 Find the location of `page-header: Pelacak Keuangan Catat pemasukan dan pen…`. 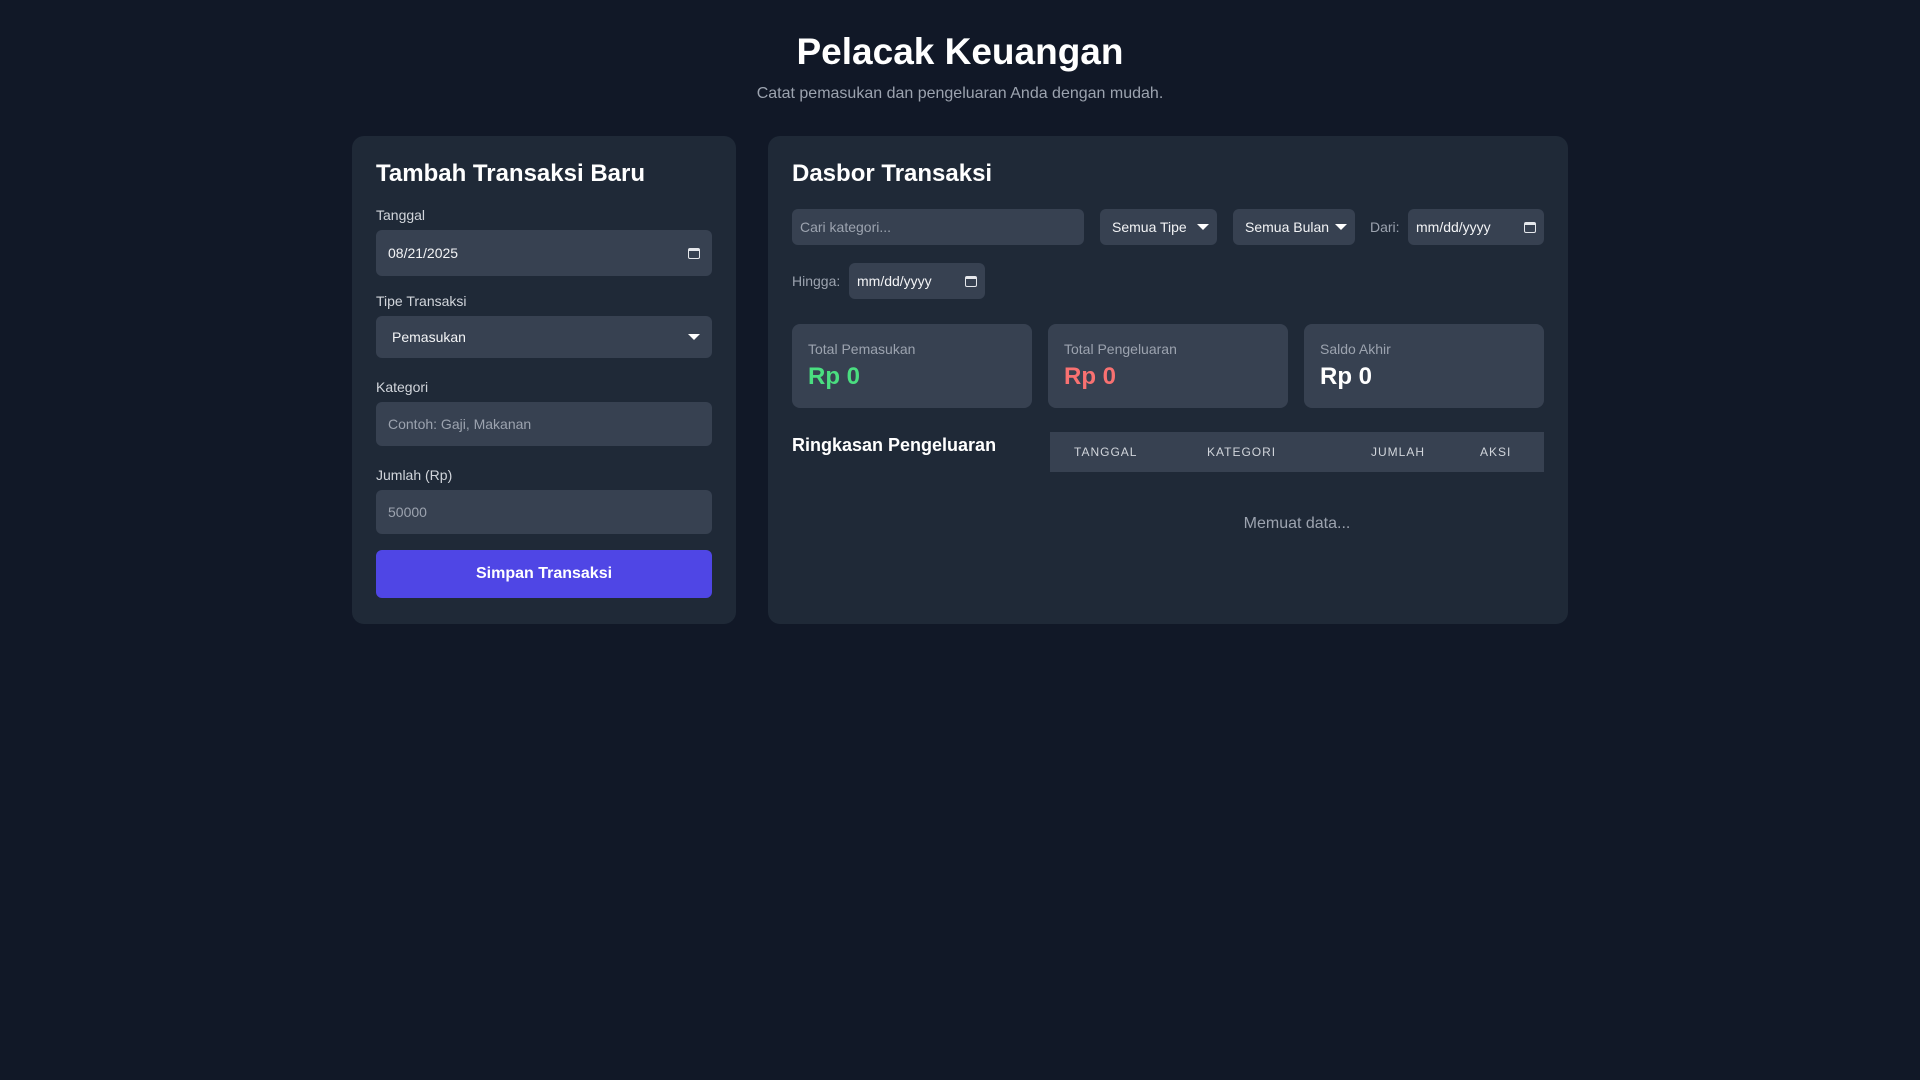

page-header: Pelacak Keuangan Catat pemasukan dan pen… is located at coordinates (960, 67).